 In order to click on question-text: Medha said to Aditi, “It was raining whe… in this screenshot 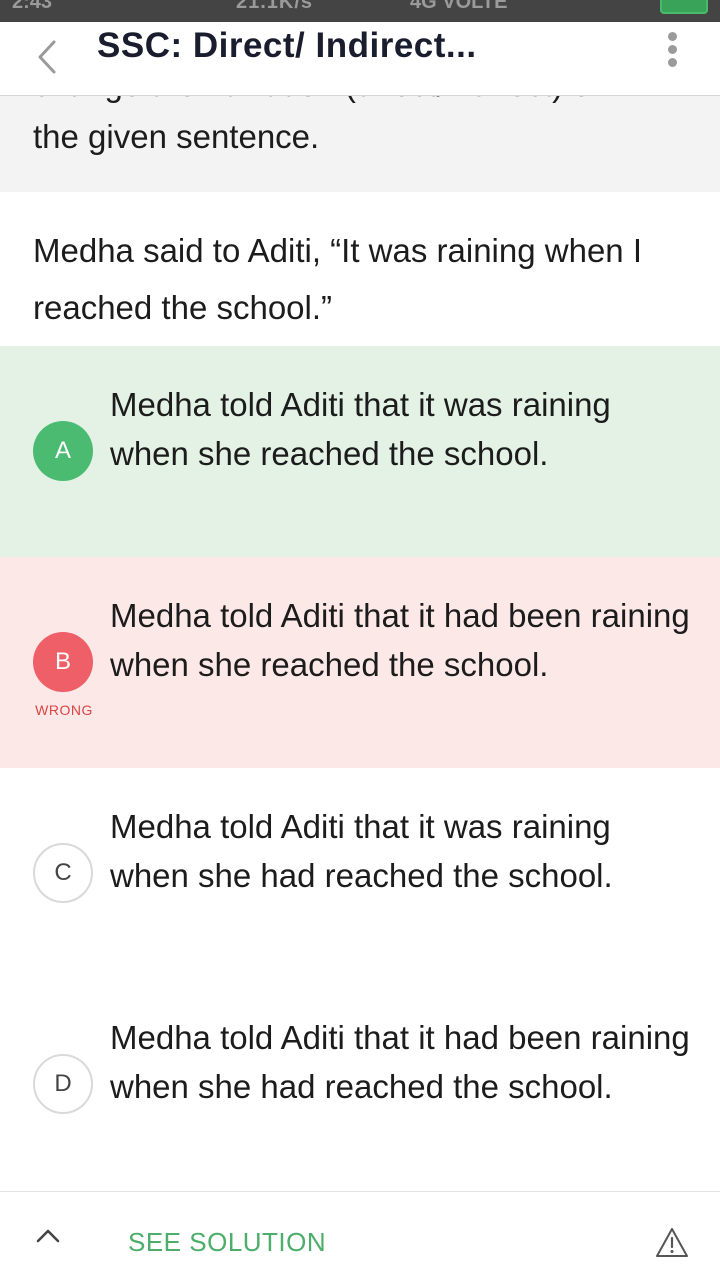, I will do `click(337, 279)`.